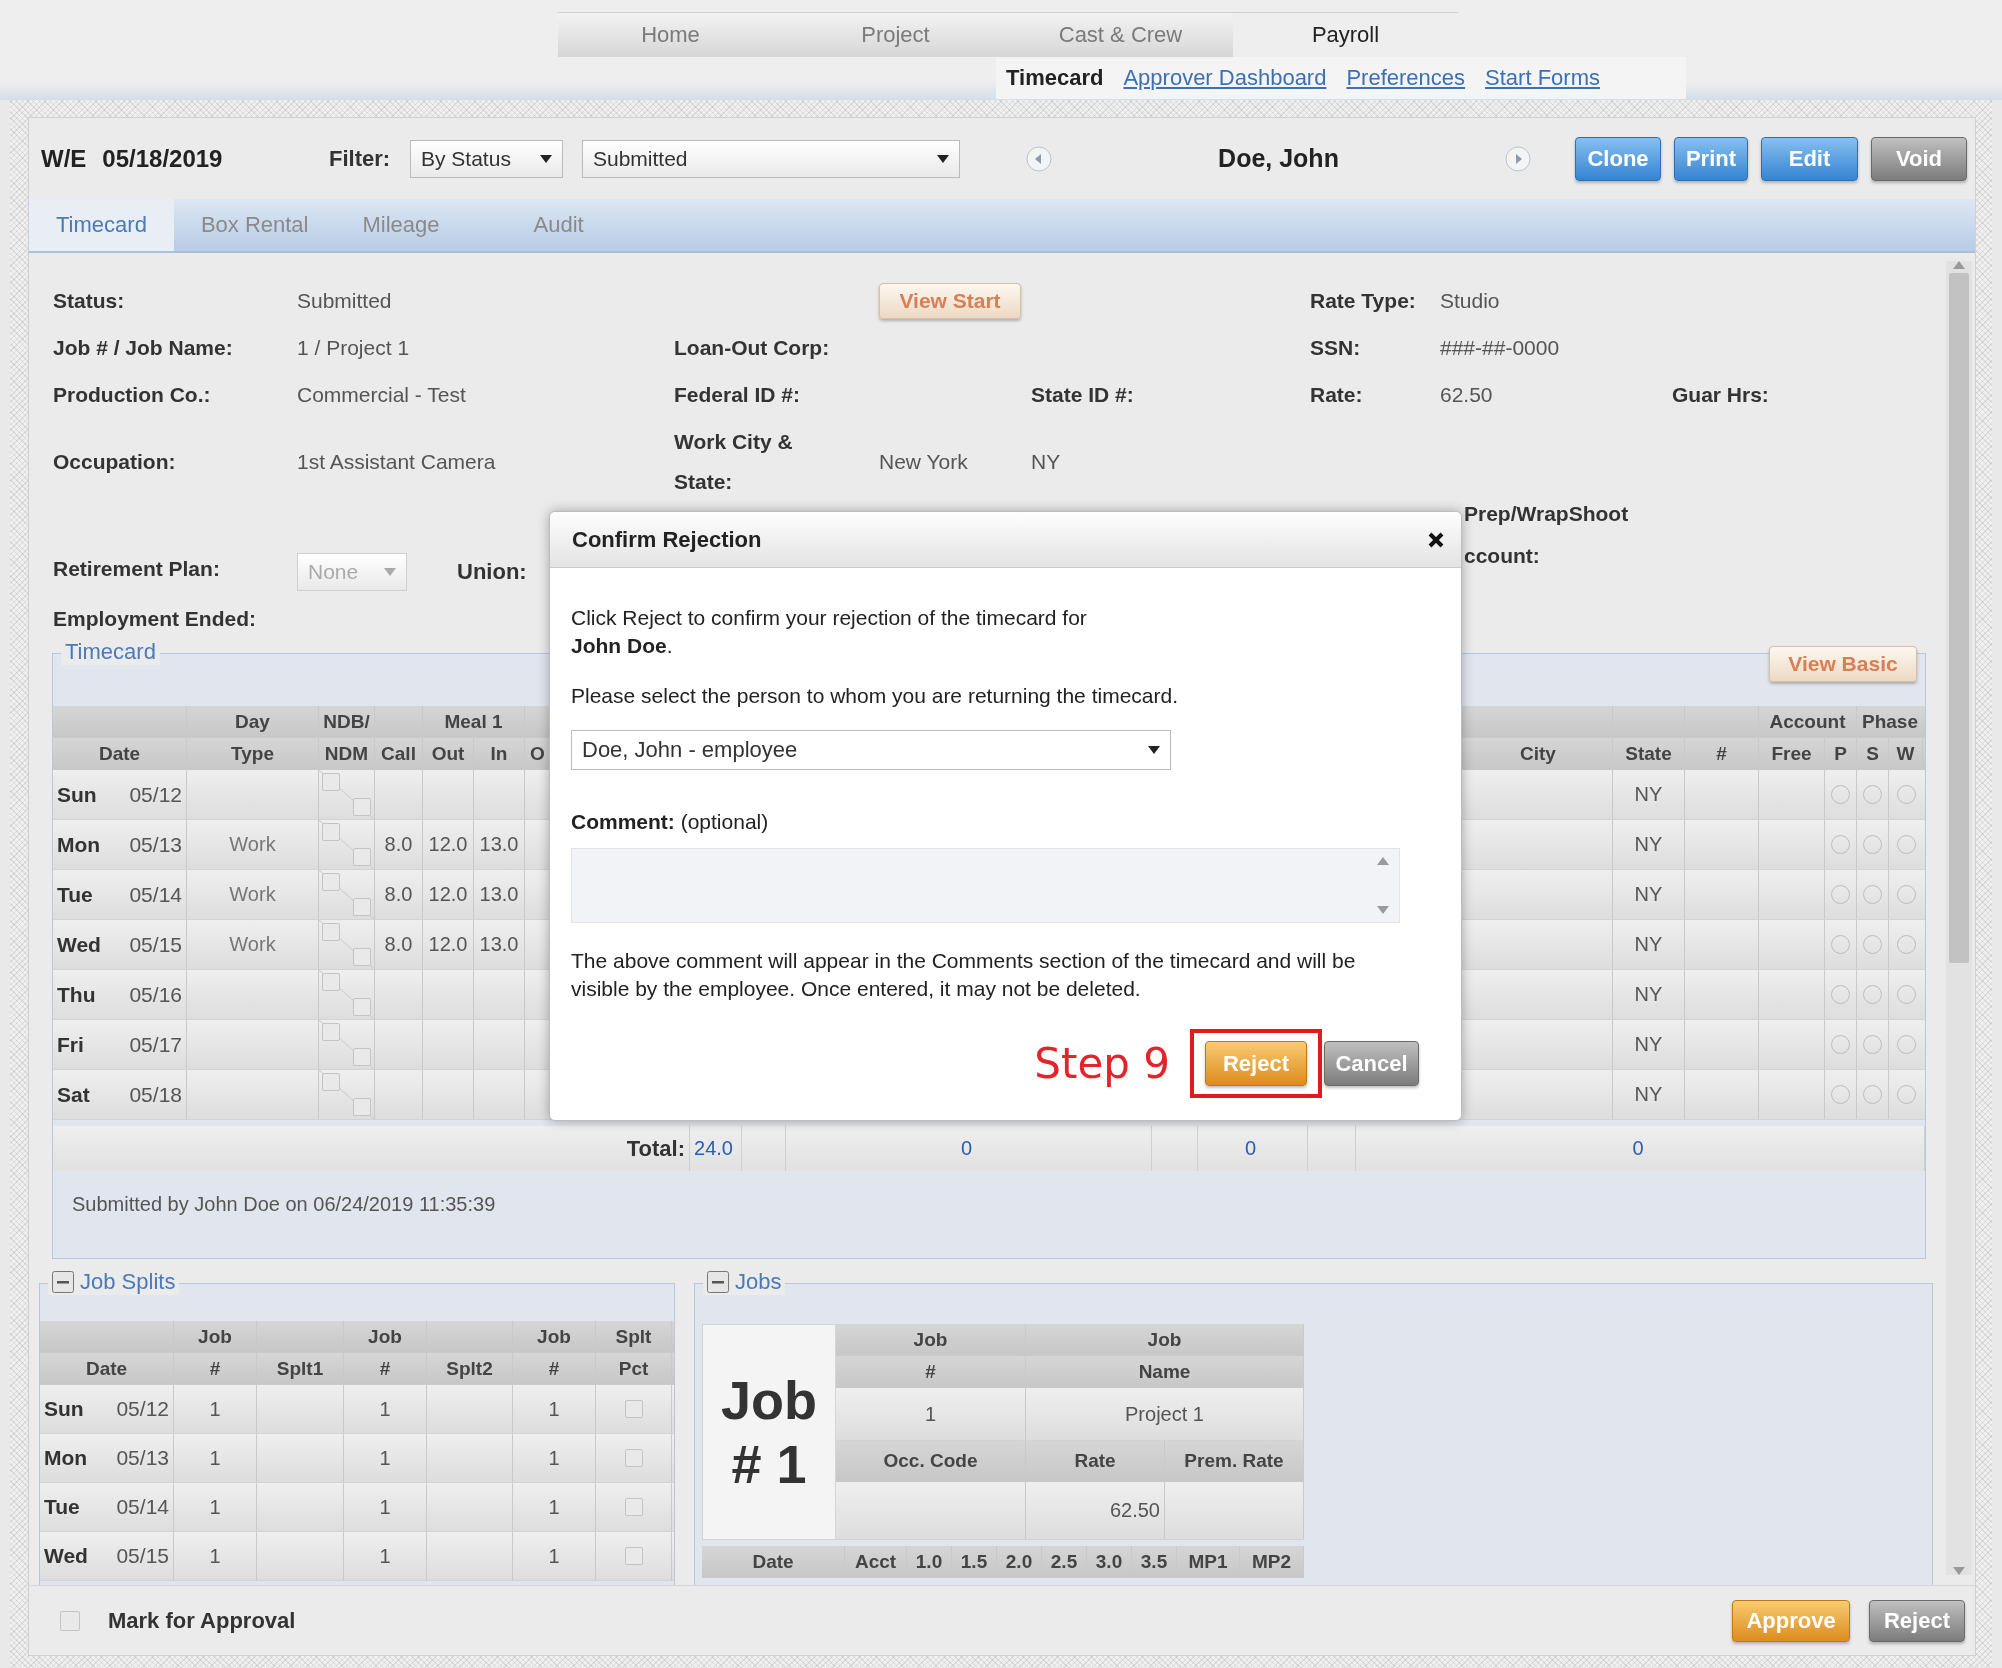  I want to click on field-label: Status:, so click(89, 300).